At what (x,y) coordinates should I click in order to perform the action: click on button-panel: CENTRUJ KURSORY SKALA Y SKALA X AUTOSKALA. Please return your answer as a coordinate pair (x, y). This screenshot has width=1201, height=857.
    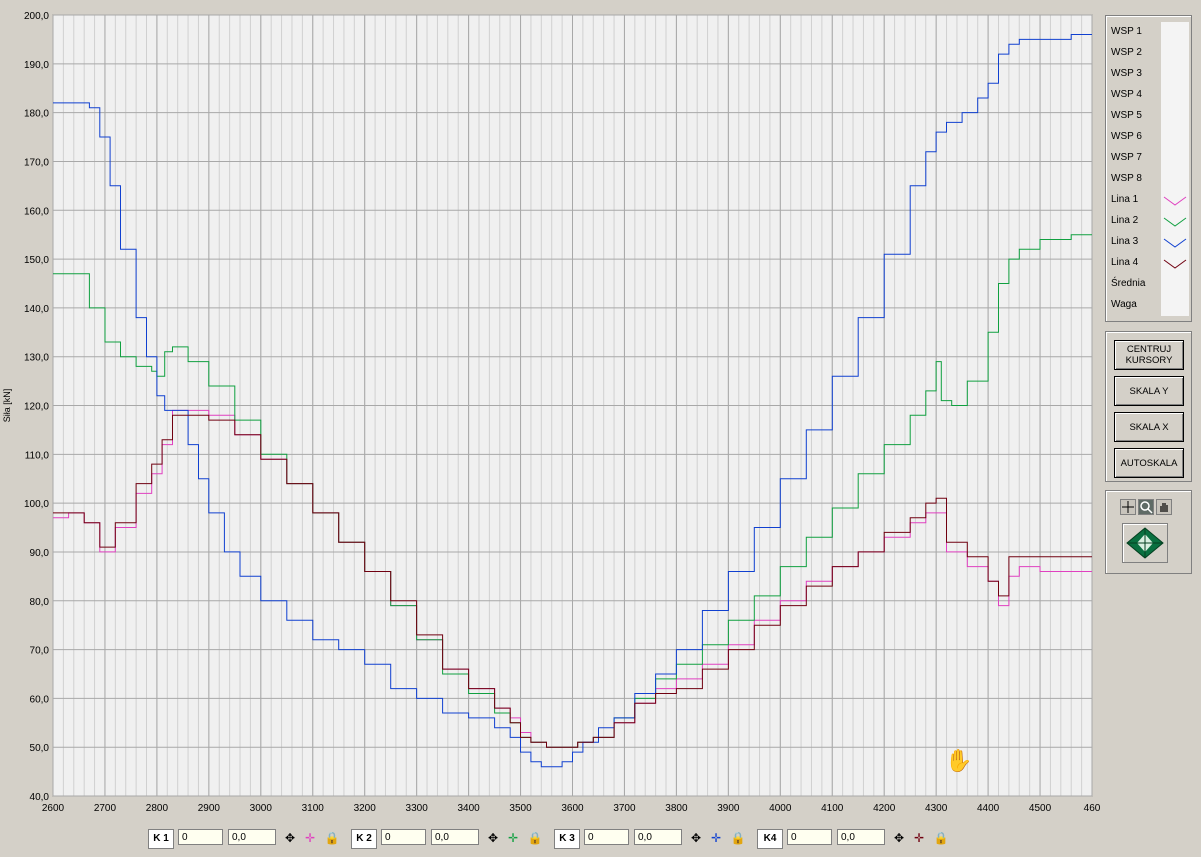
    Looking at the image, I should click on (1148, 406).